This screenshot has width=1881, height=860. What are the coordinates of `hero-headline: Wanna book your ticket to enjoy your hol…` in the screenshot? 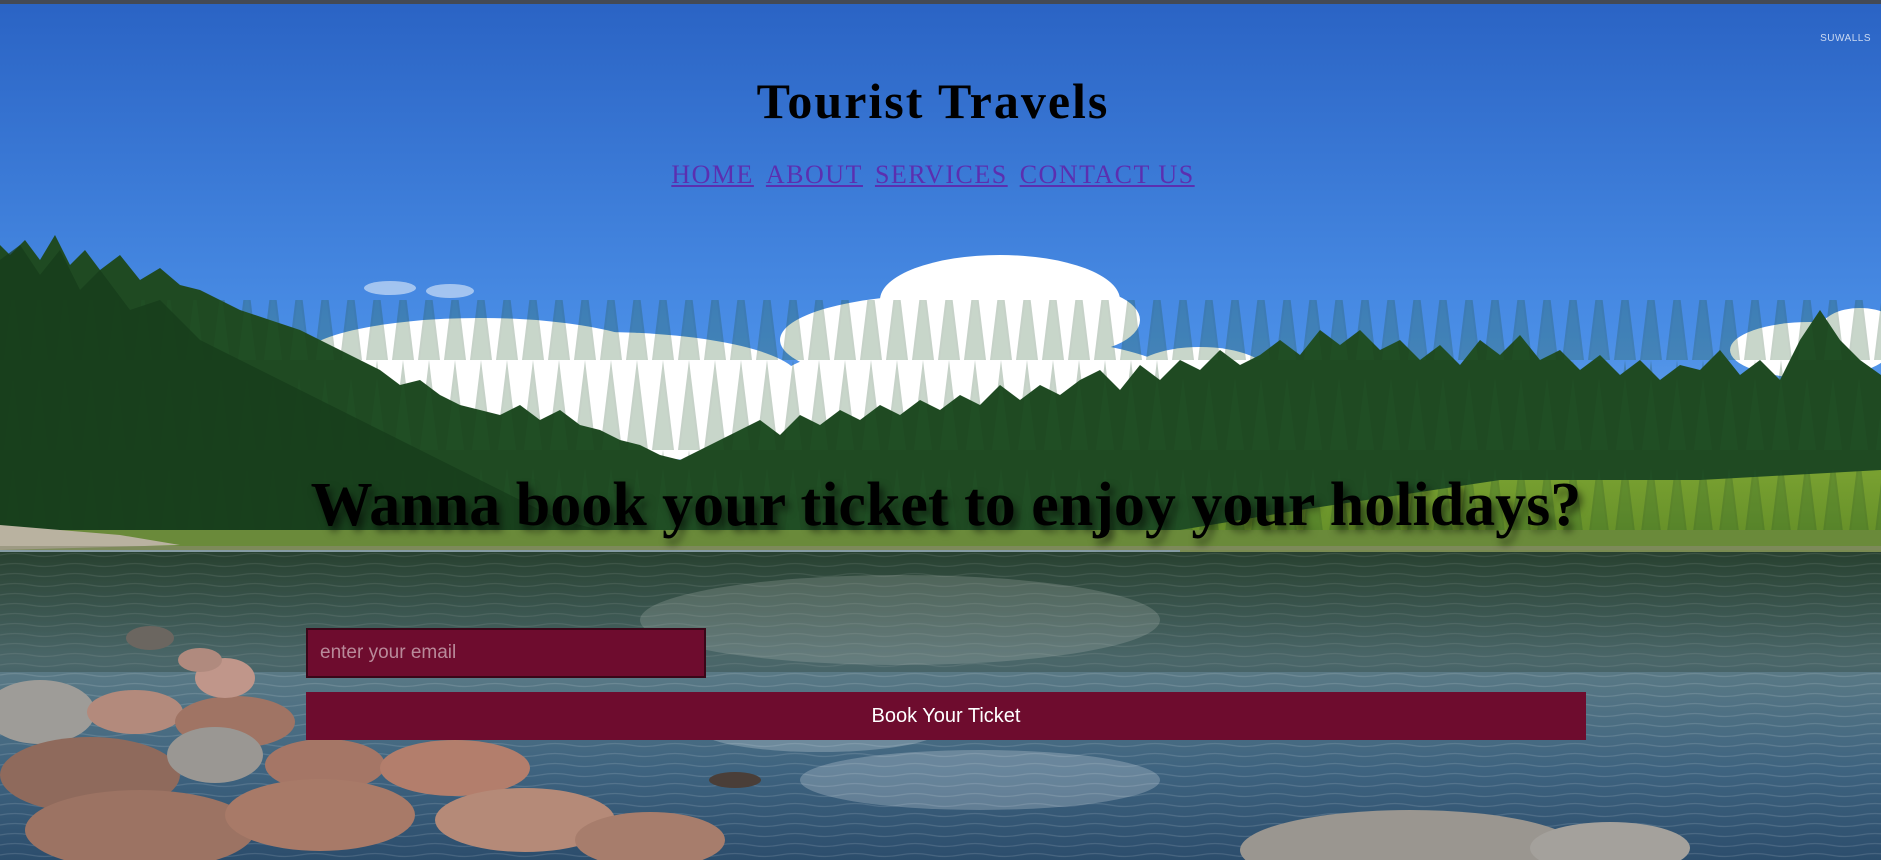 It's located at (946, 505).